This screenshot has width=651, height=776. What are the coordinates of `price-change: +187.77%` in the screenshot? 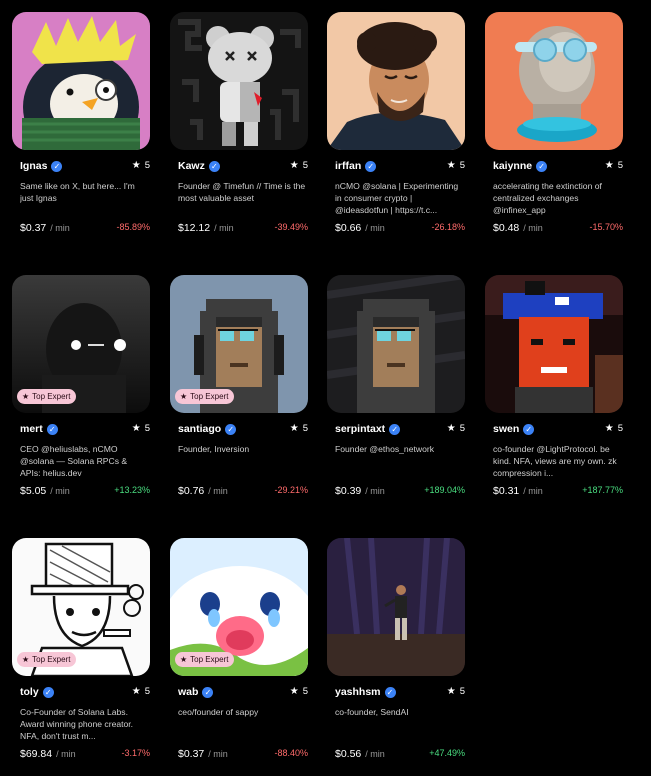 It's located at (602, 490).